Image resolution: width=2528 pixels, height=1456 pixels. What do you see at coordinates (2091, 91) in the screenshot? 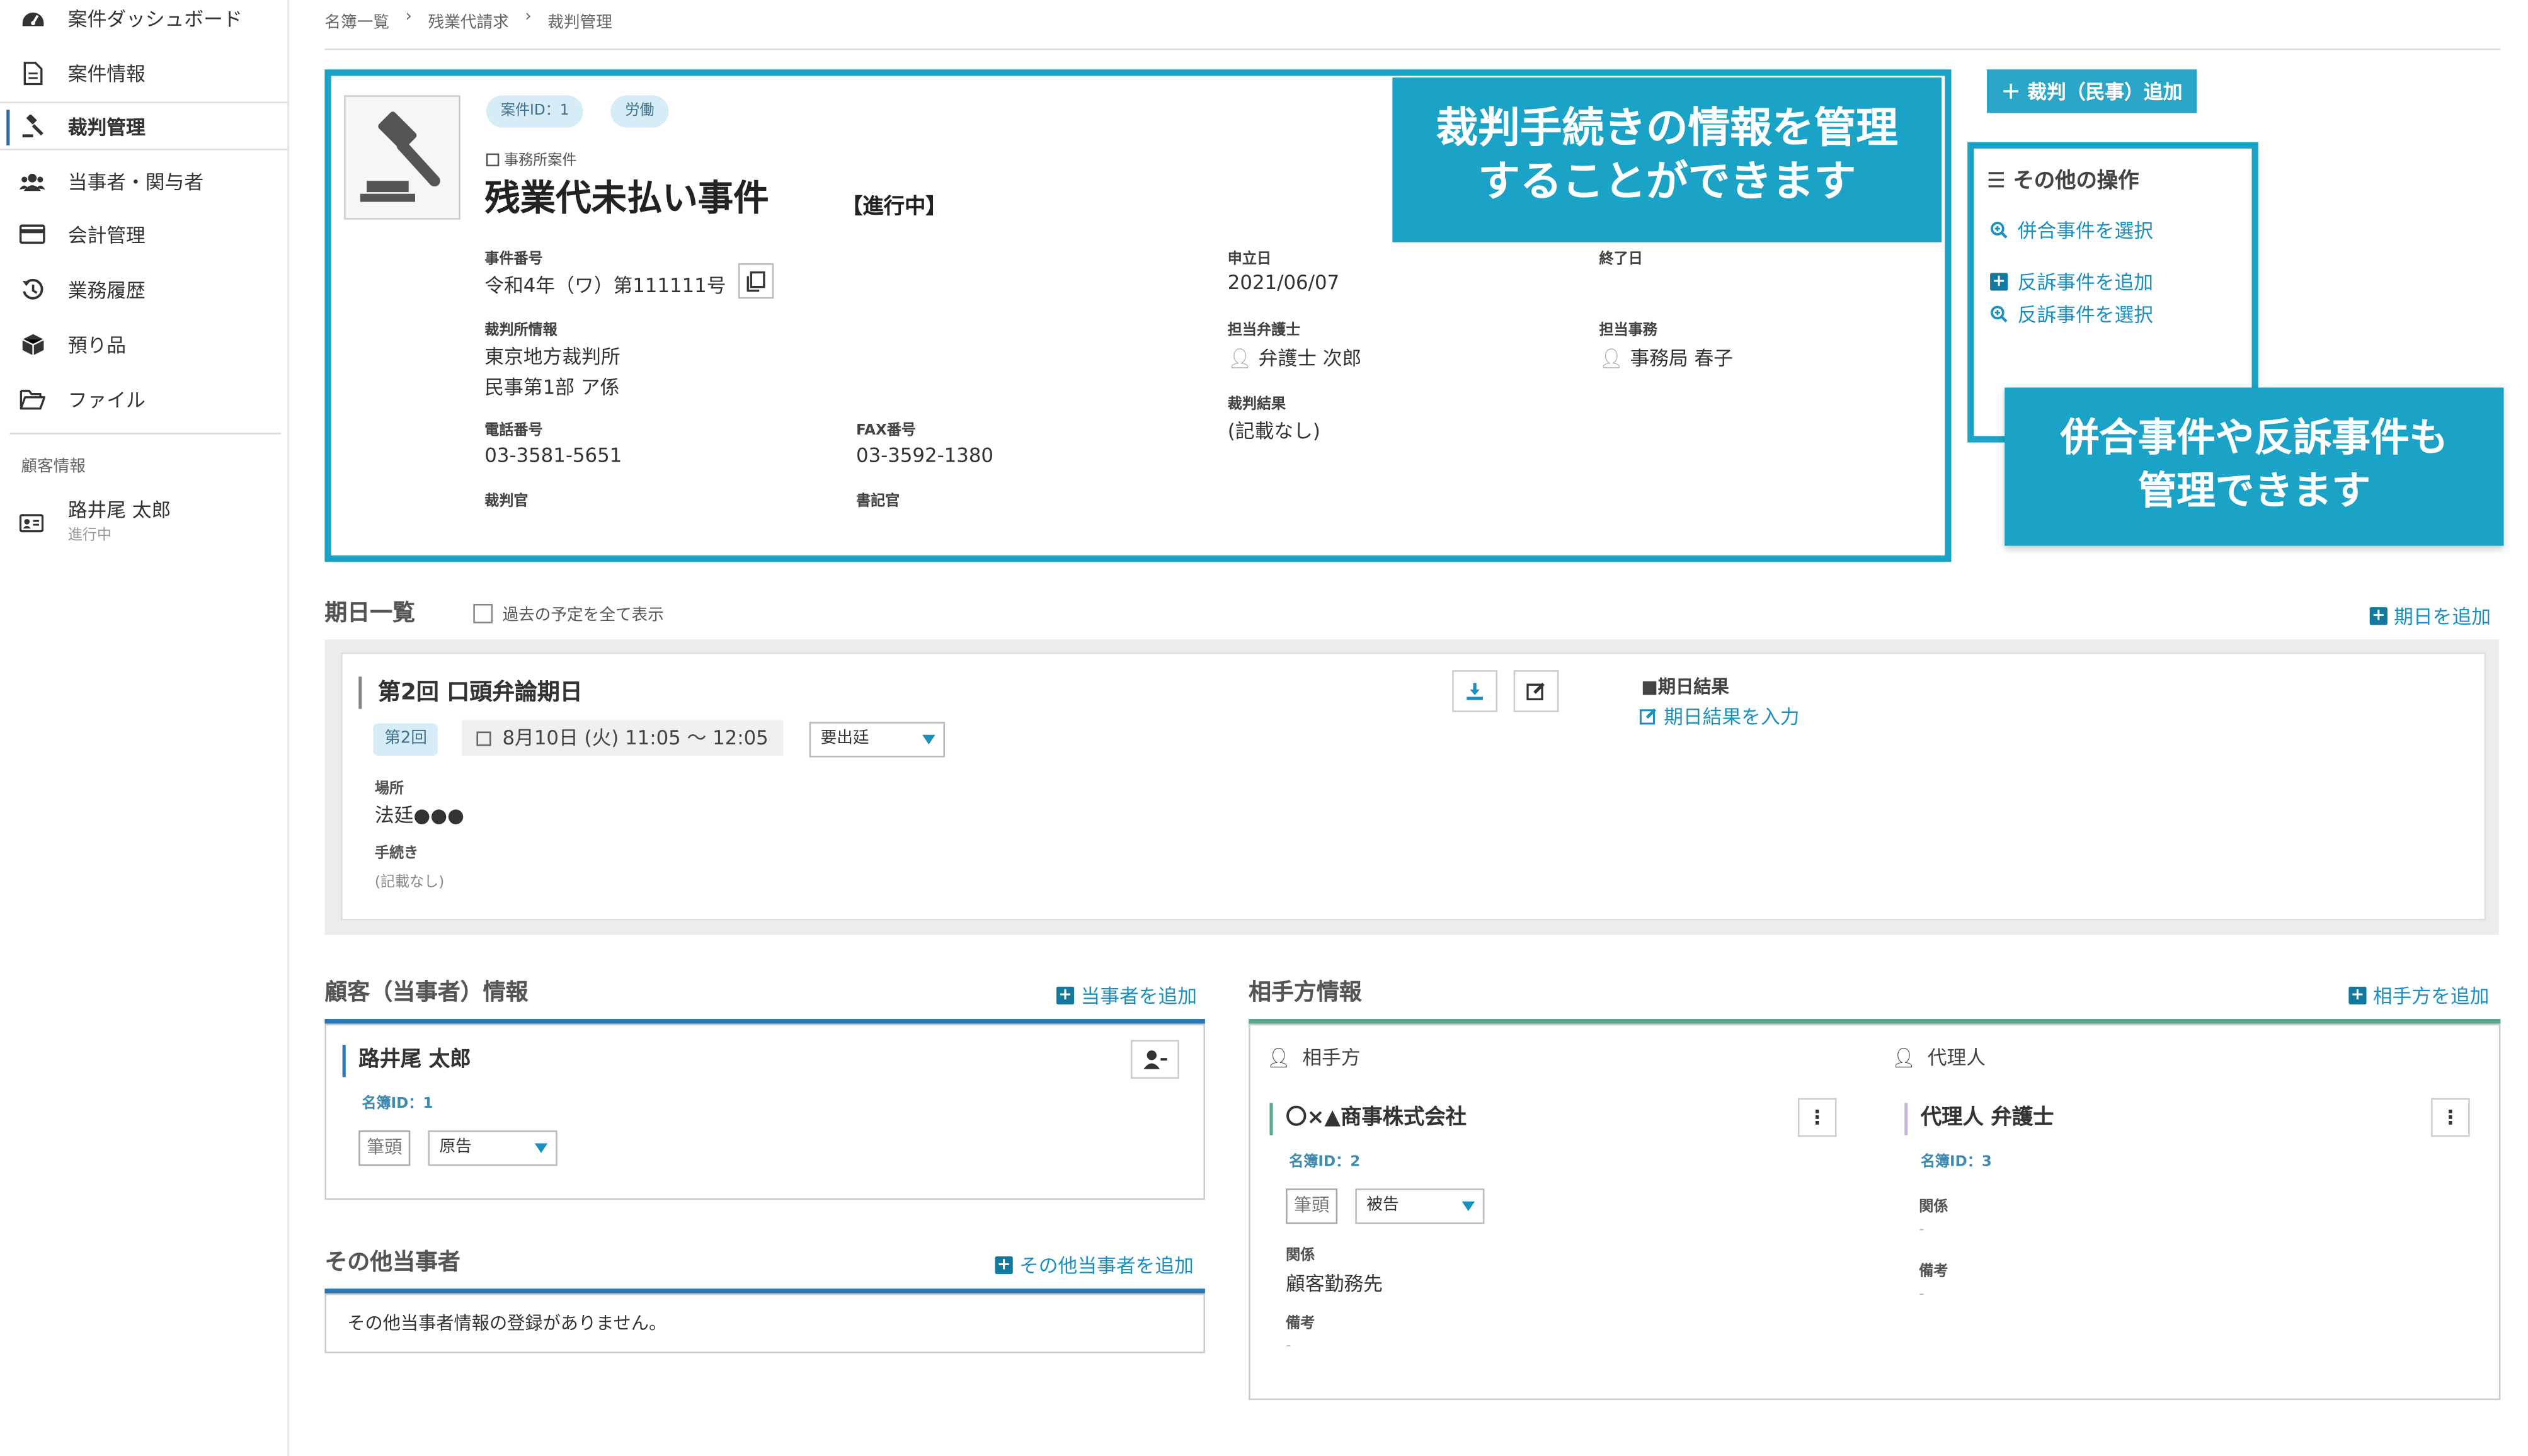
I see `add-civil-case-button: ＋ 裁判（民事）追加` at bounding box center [2091, 91].